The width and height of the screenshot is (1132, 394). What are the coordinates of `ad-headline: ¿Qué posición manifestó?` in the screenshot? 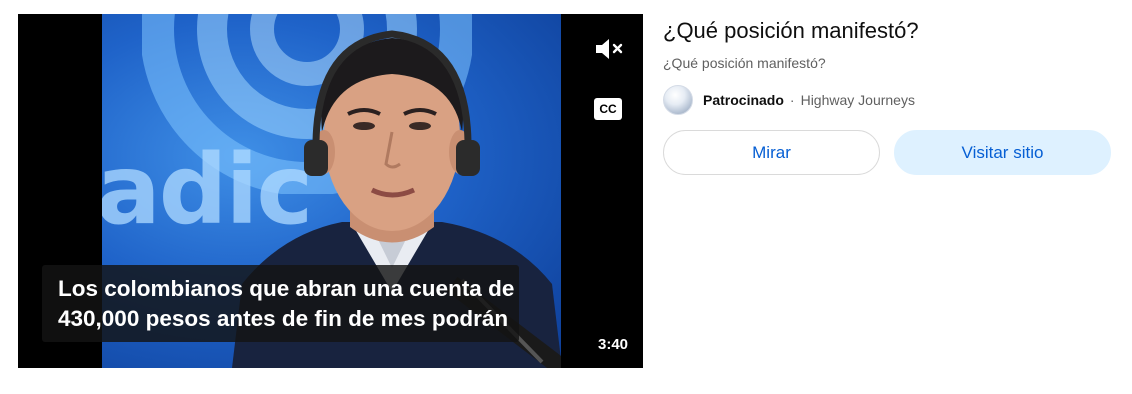 It's located at (791, 31).